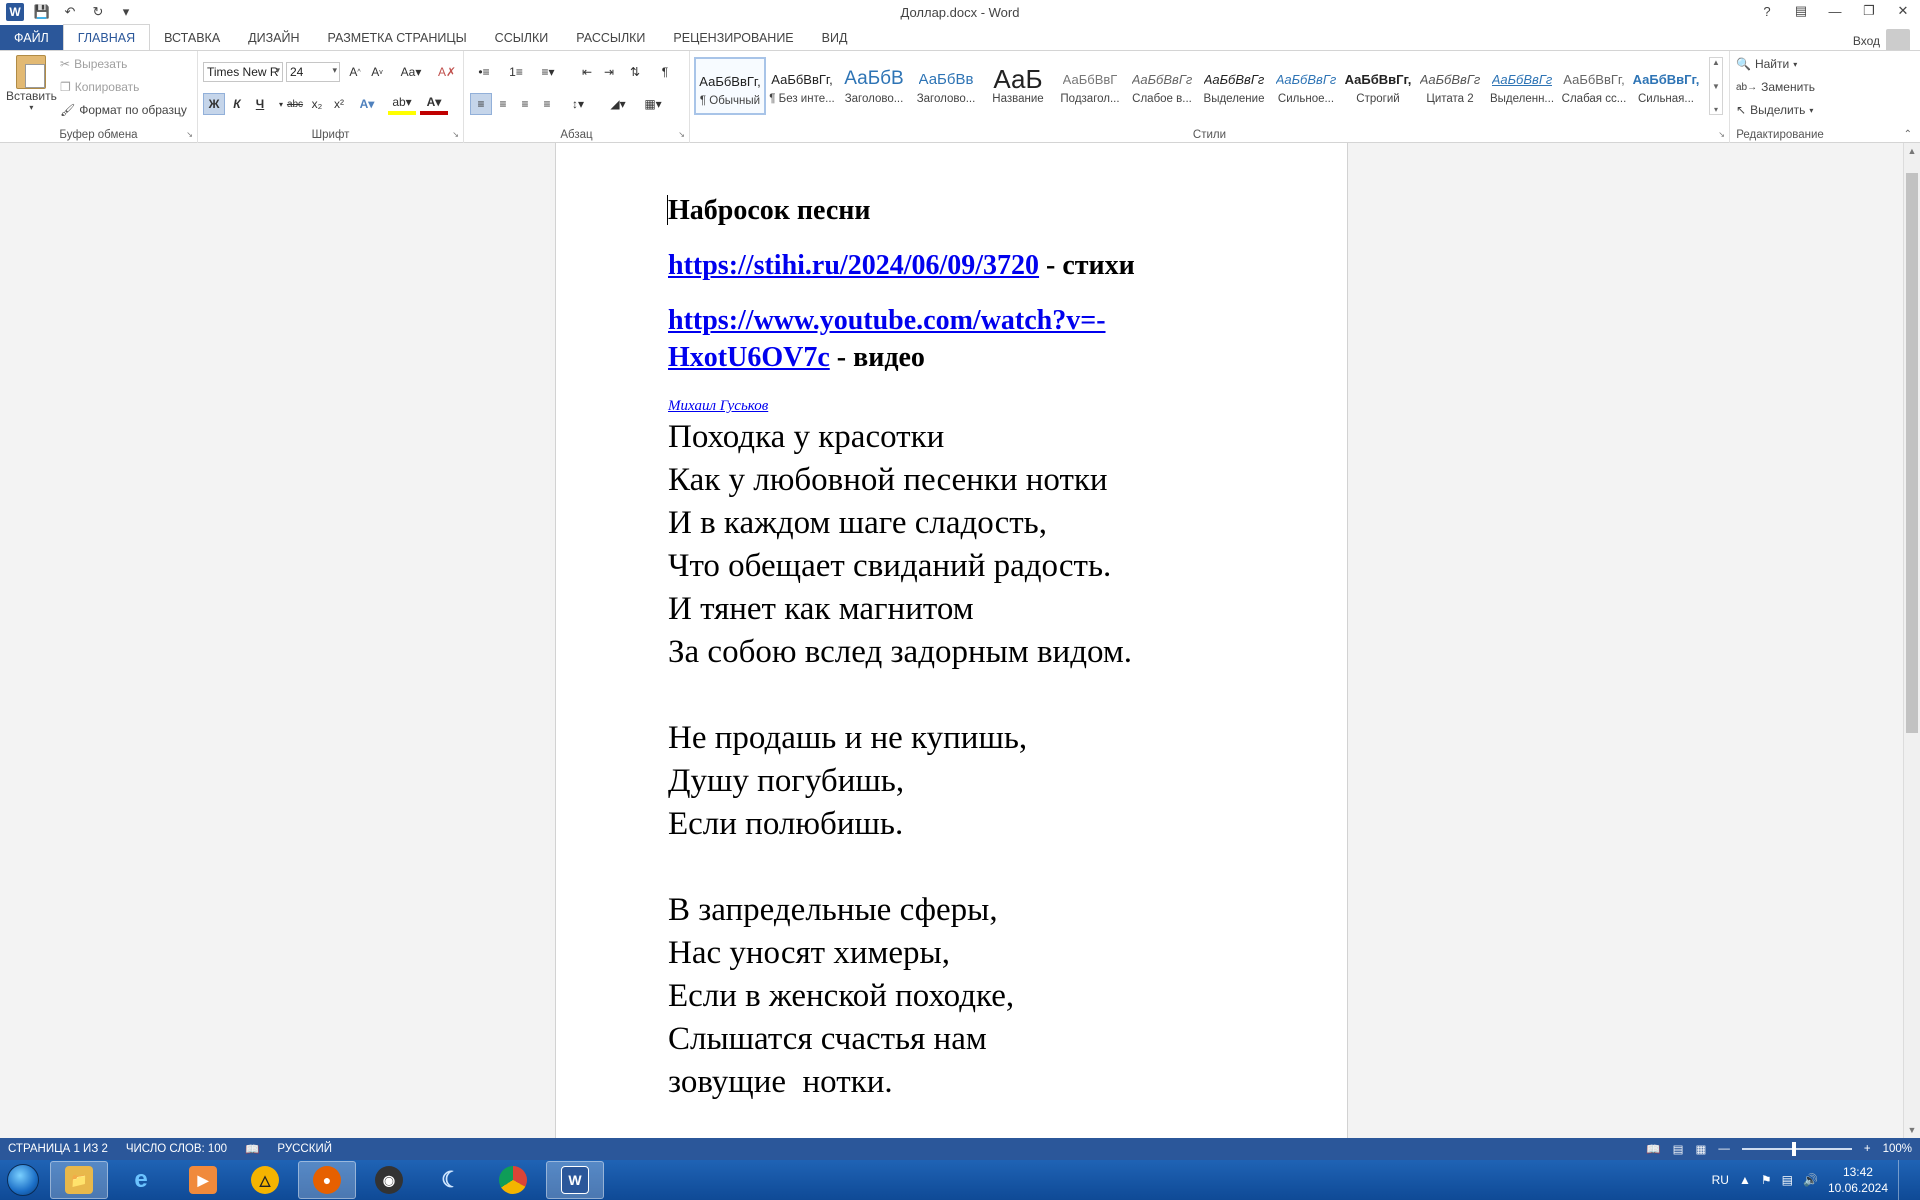 The width and height of the screenshot is (1920, 1200). Describe the element at coordinates (192, 37) in the screenshot. I see `tab-insert: ВСТАВКА` at that location.